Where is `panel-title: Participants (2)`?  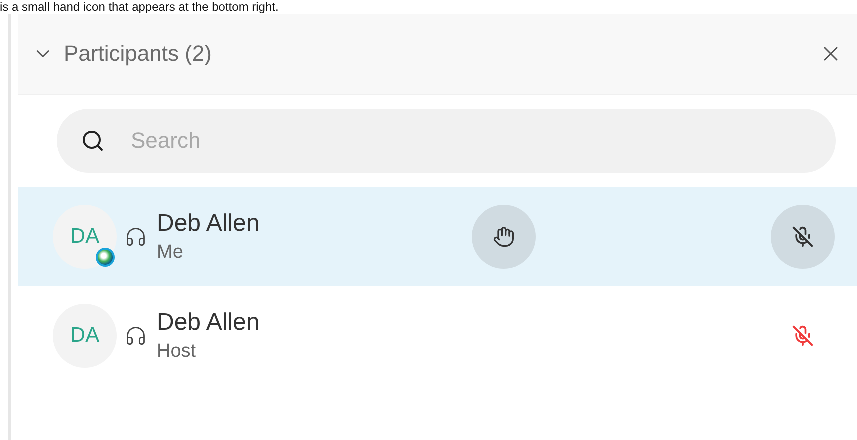
panel-title: Participants (2) is located at coordinates (138, 54).